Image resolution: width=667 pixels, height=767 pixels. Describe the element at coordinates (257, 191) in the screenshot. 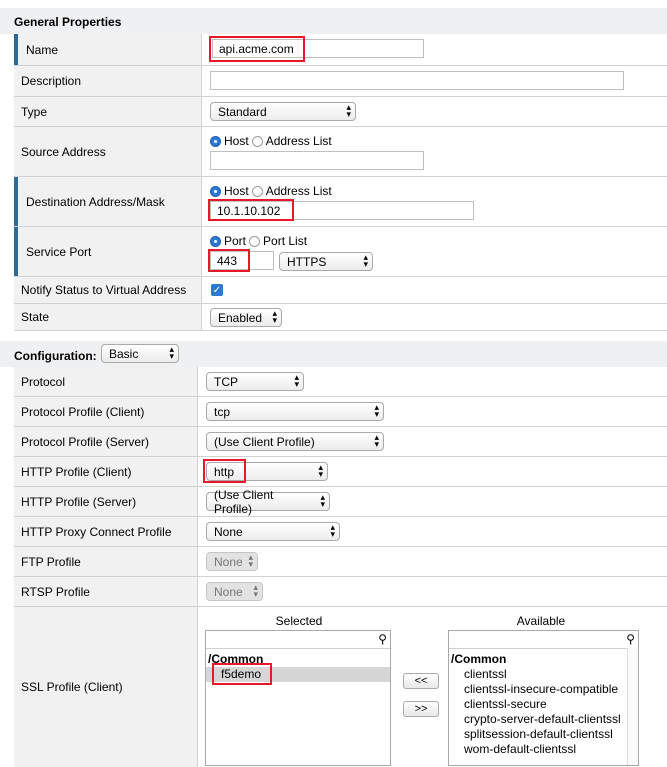

I see `dest-list-radio` at that location.